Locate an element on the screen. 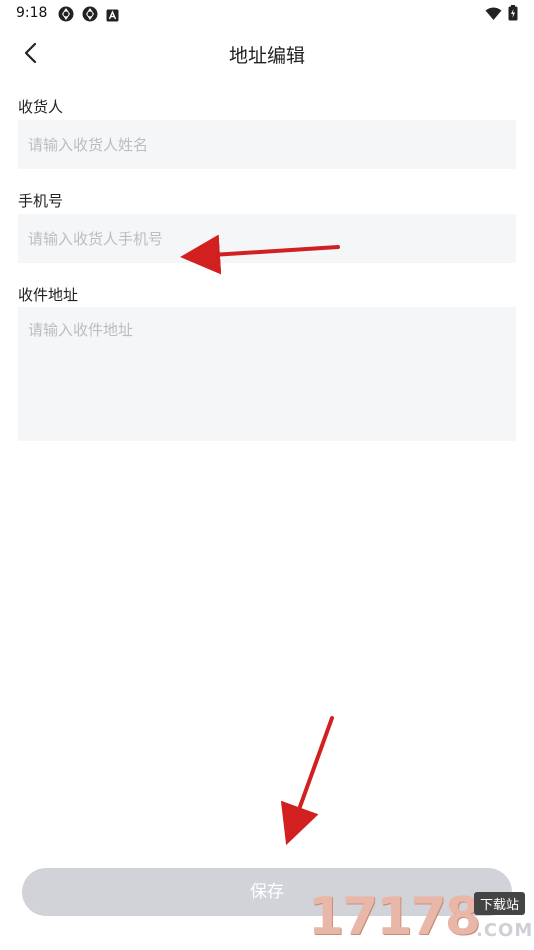  watermark-digits: 17178 is located at coordinates (394, 917).